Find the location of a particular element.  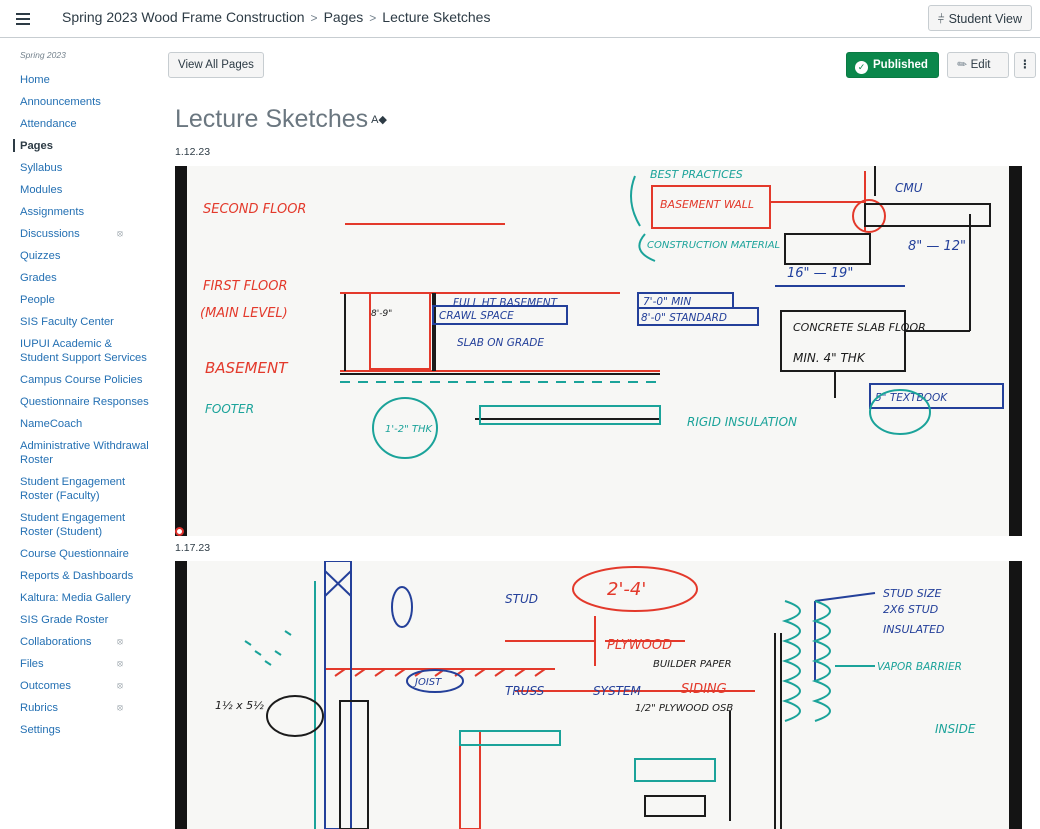

course-nav-item-reports-dashboards: Reports & Dashboards is located at coordinates (85, 576).